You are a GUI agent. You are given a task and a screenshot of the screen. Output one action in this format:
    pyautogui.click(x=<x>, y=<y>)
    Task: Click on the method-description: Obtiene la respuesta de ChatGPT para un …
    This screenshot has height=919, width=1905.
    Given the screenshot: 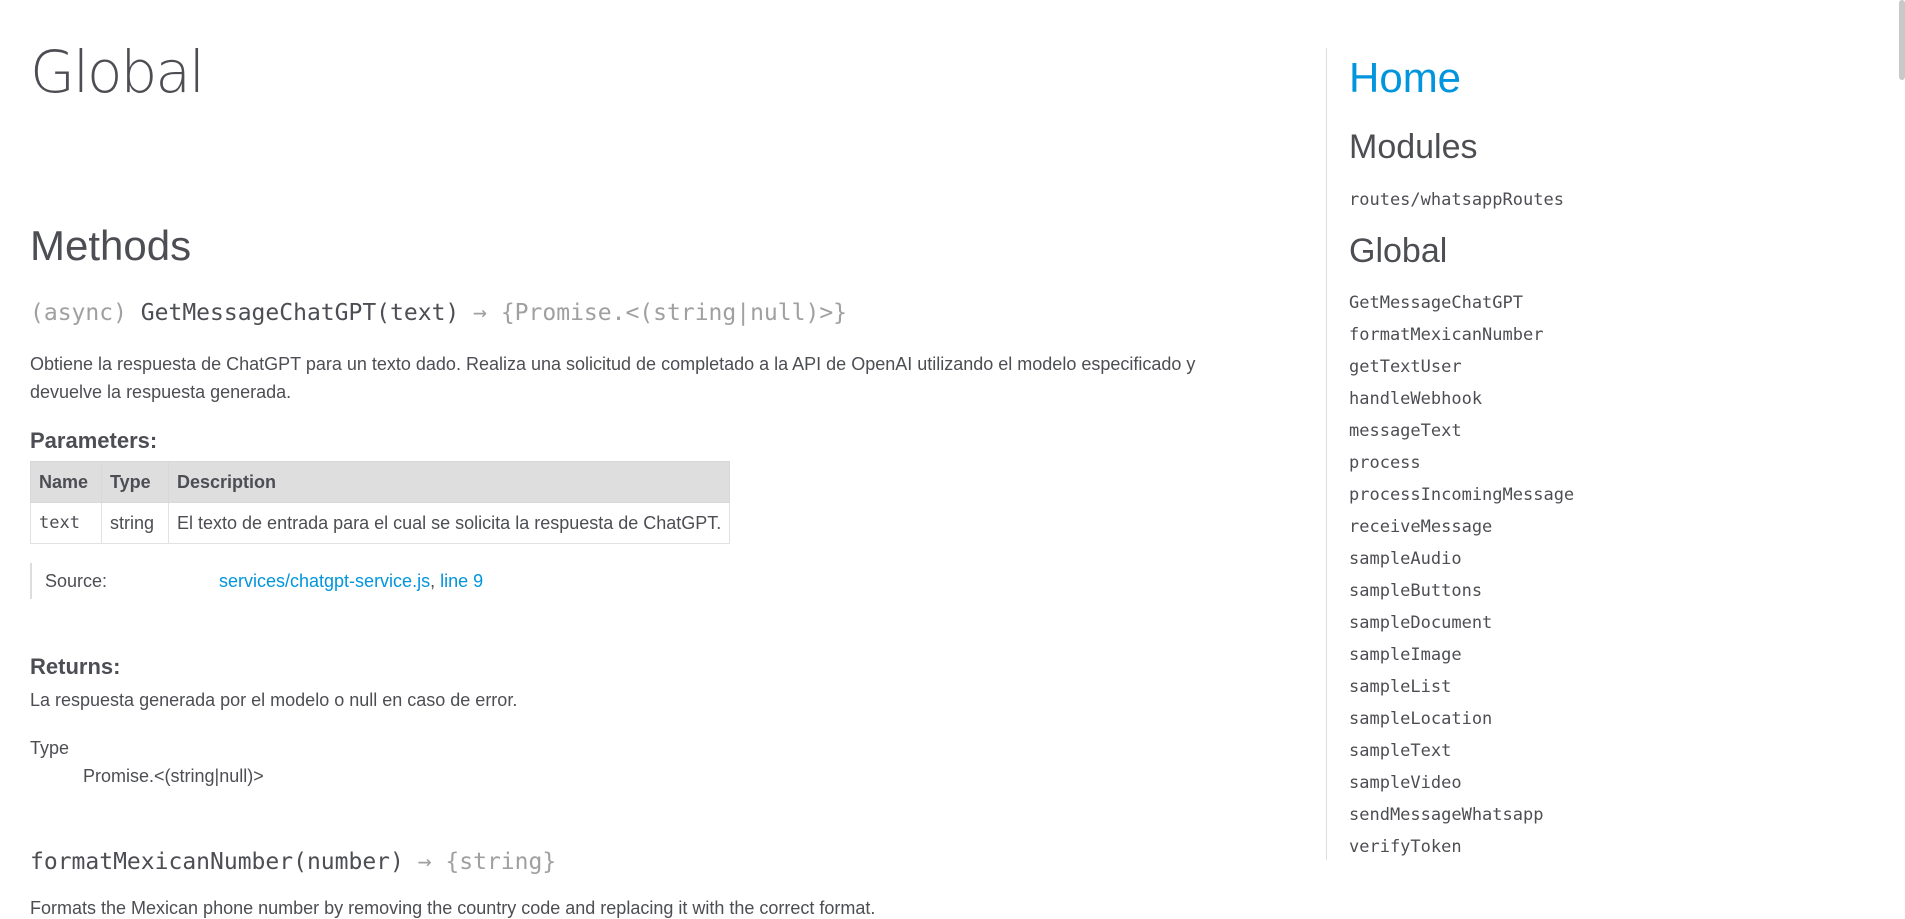 What is the action you would take?
    pyautogui.click(x=613, y=378)
    